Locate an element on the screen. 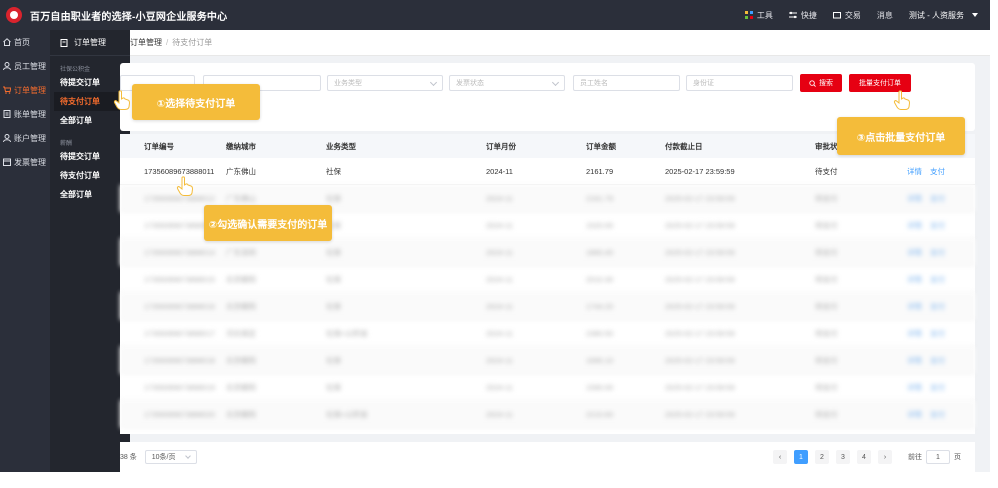  order-icon is located at coordinates (64, 42).